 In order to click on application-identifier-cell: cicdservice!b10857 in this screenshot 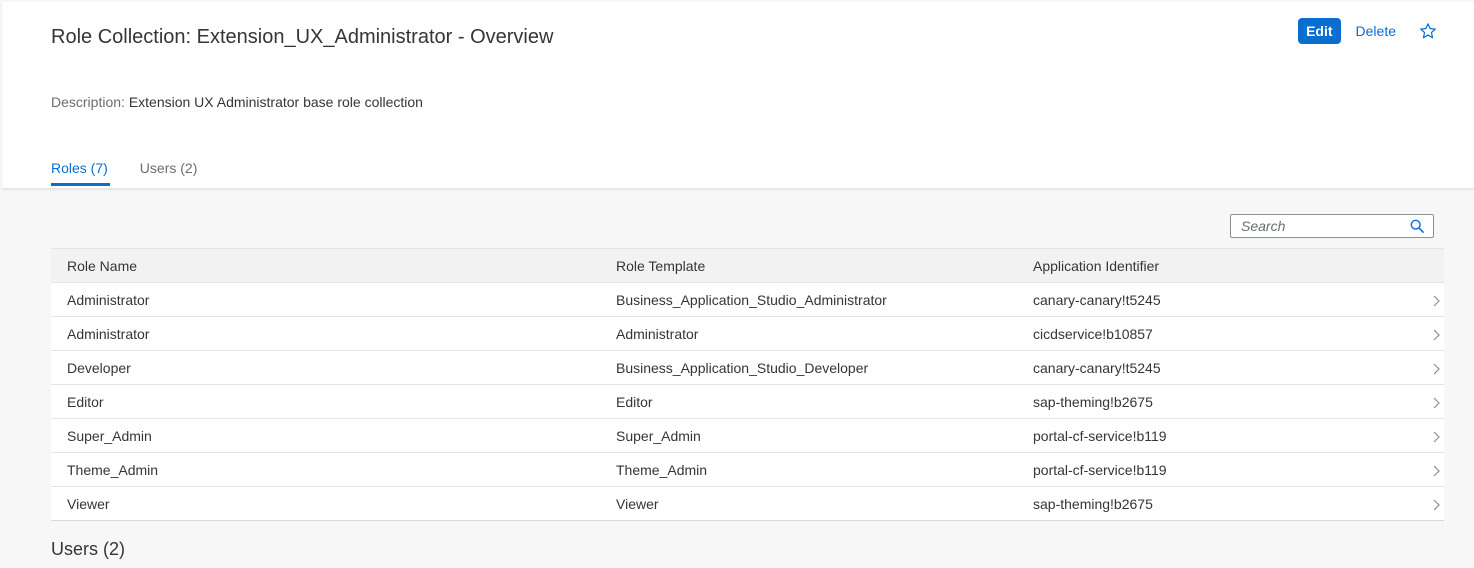, I will do `click(1093, 333)`.